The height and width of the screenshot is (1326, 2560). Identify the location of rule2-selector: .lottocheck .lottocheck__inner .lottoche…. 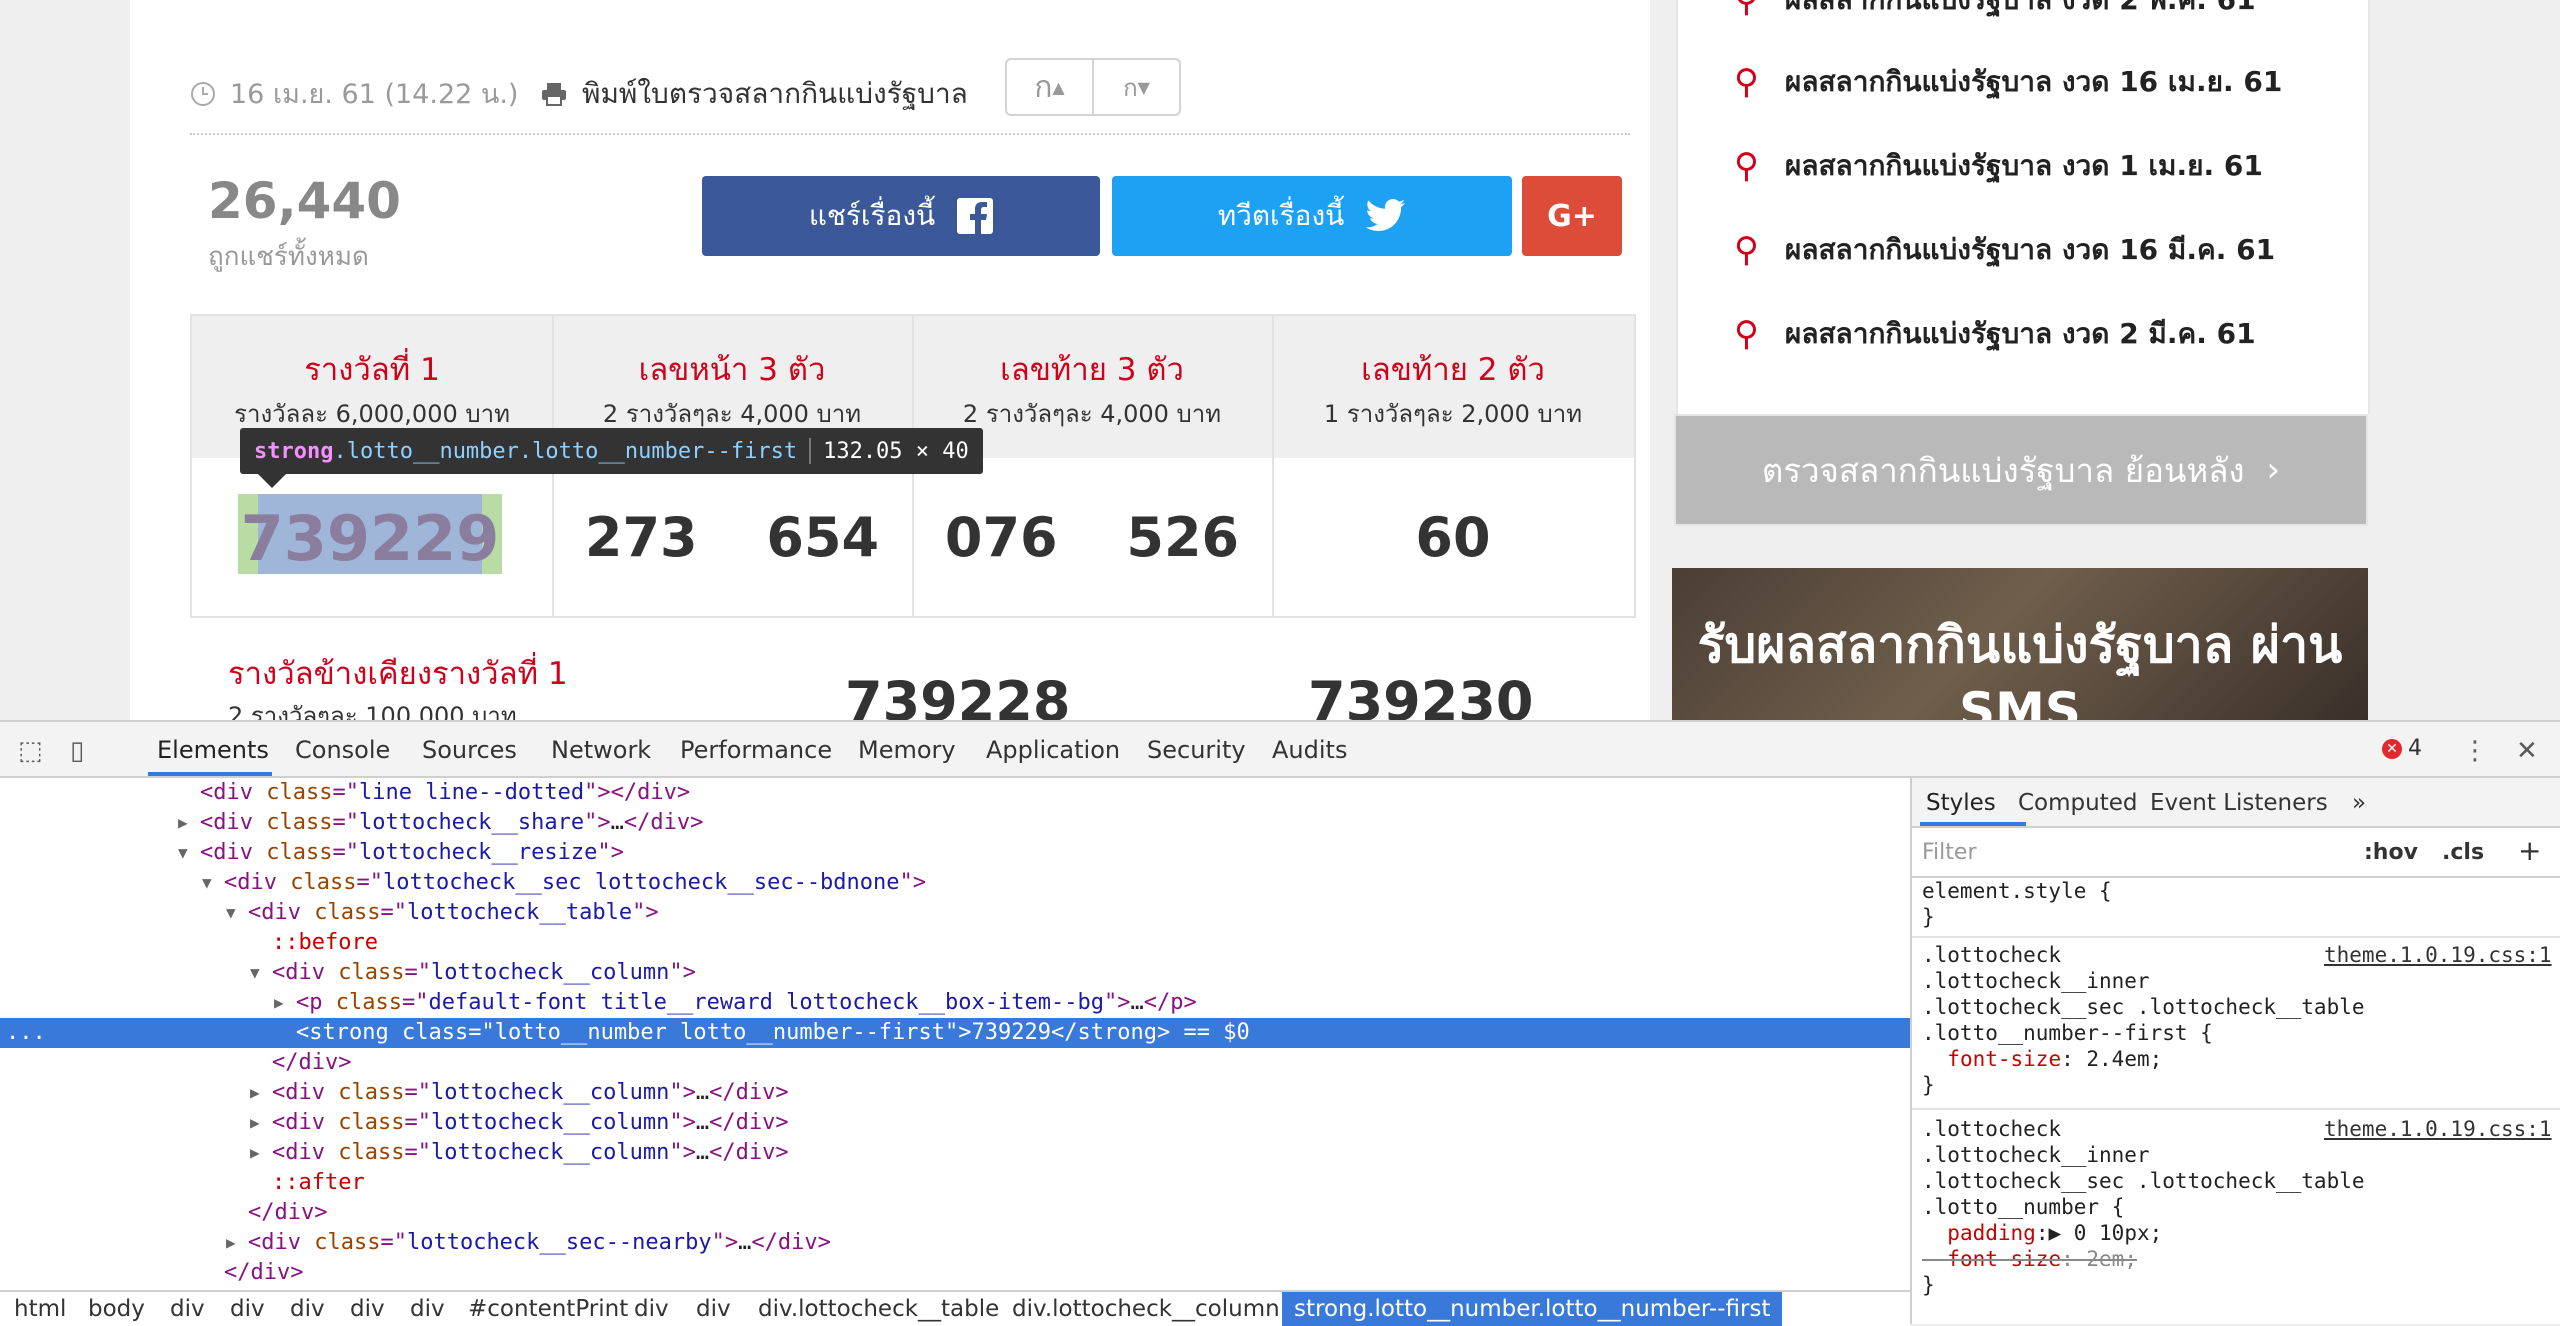
(2143, 1168).